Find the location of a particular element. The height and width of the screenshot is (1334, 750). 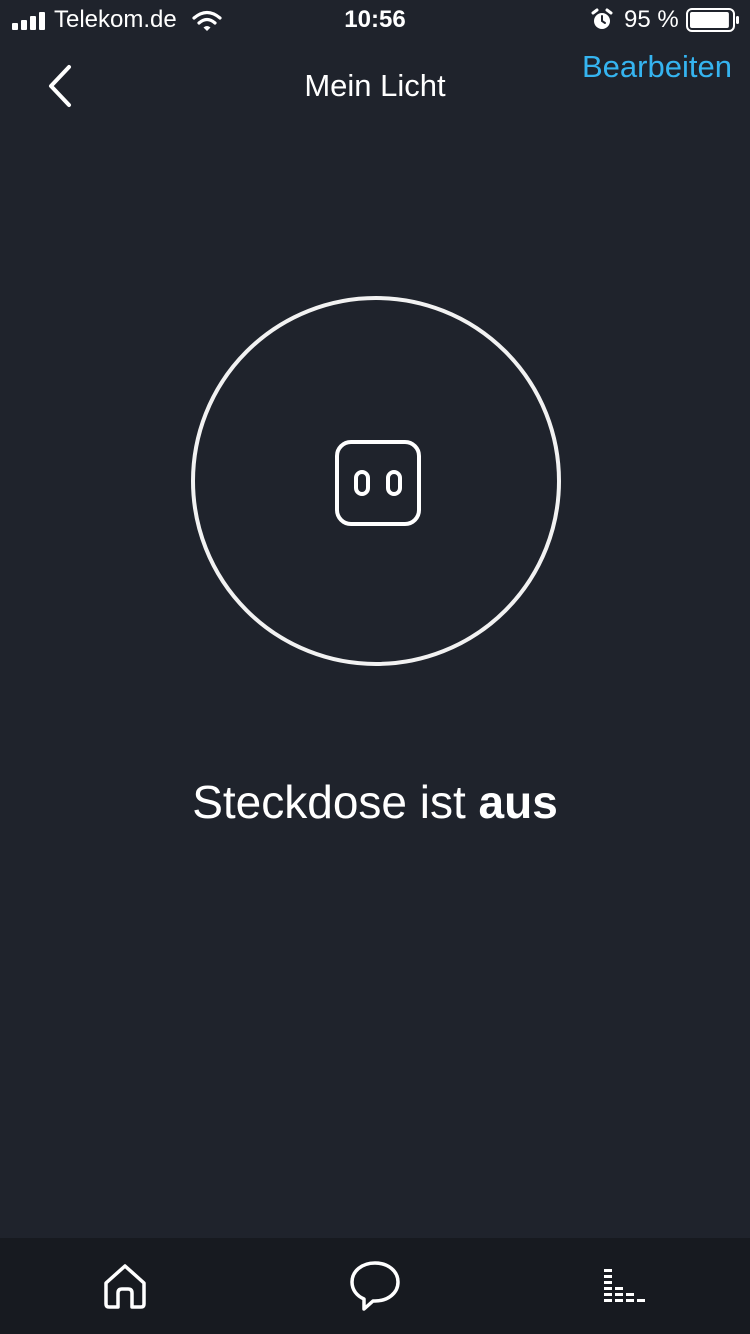

tab-devices is located at coordinates (625, 1286).